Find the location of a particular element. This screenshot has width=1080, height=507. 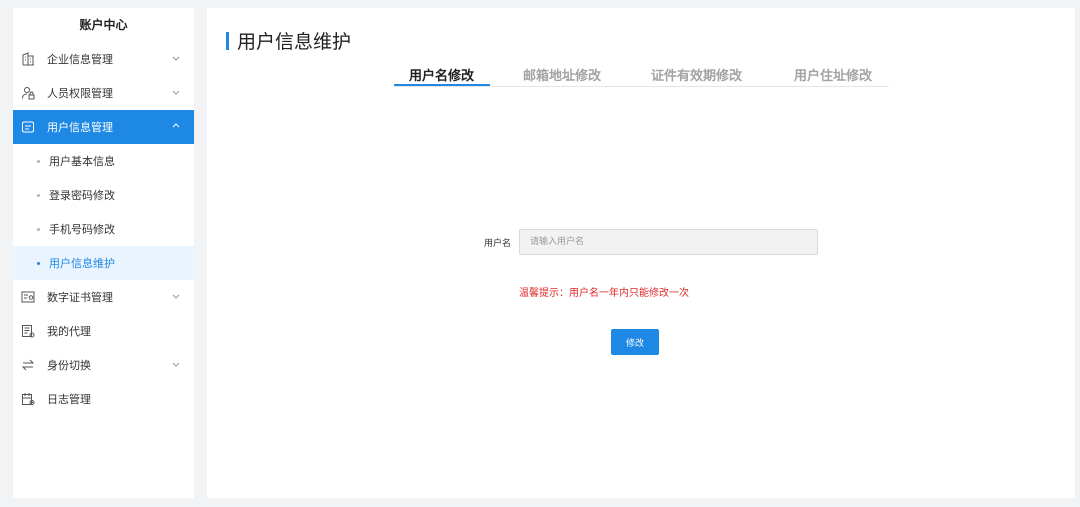

id-card-icon is located at coordinates (28, 127).